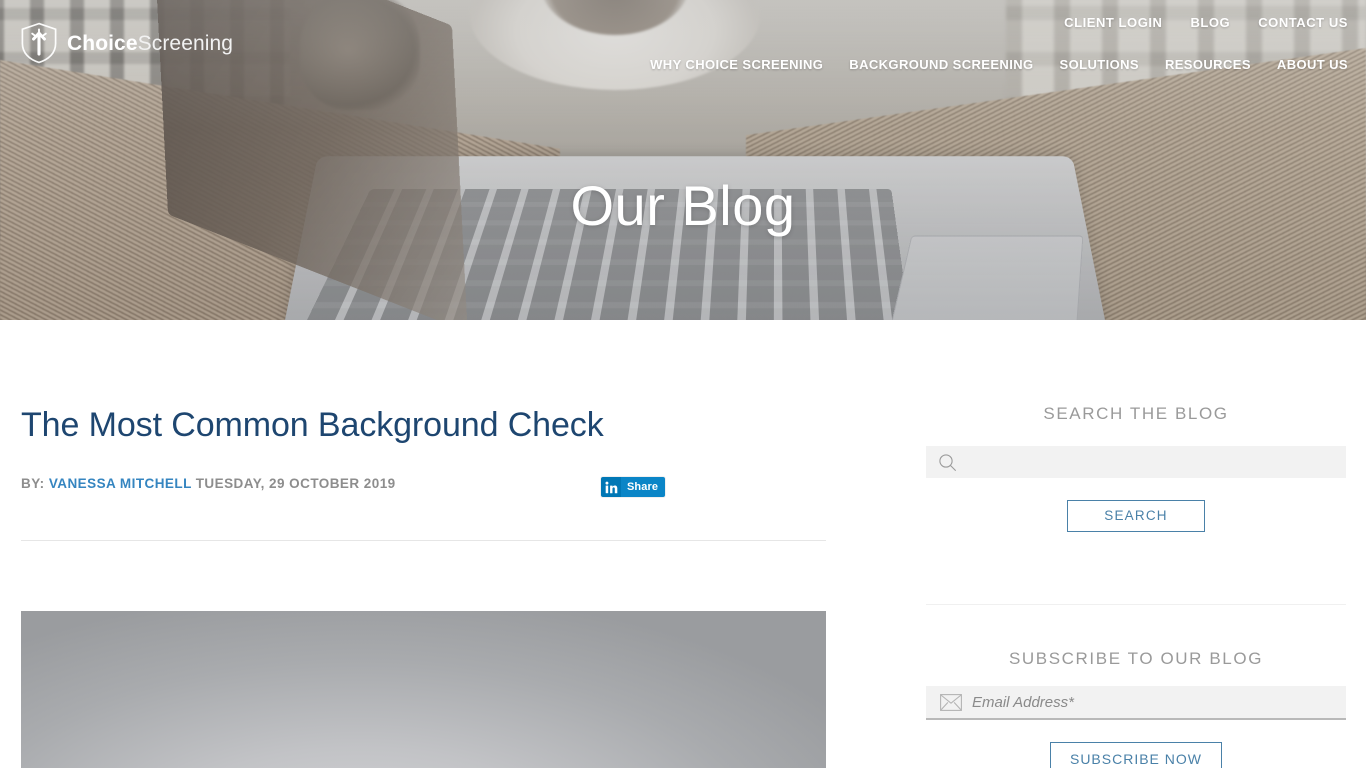 This screenshot has width=1366, height=768. I want to click on nav-why-choice-screening: WHY CHOICE SCREENING, so click(736, 64).